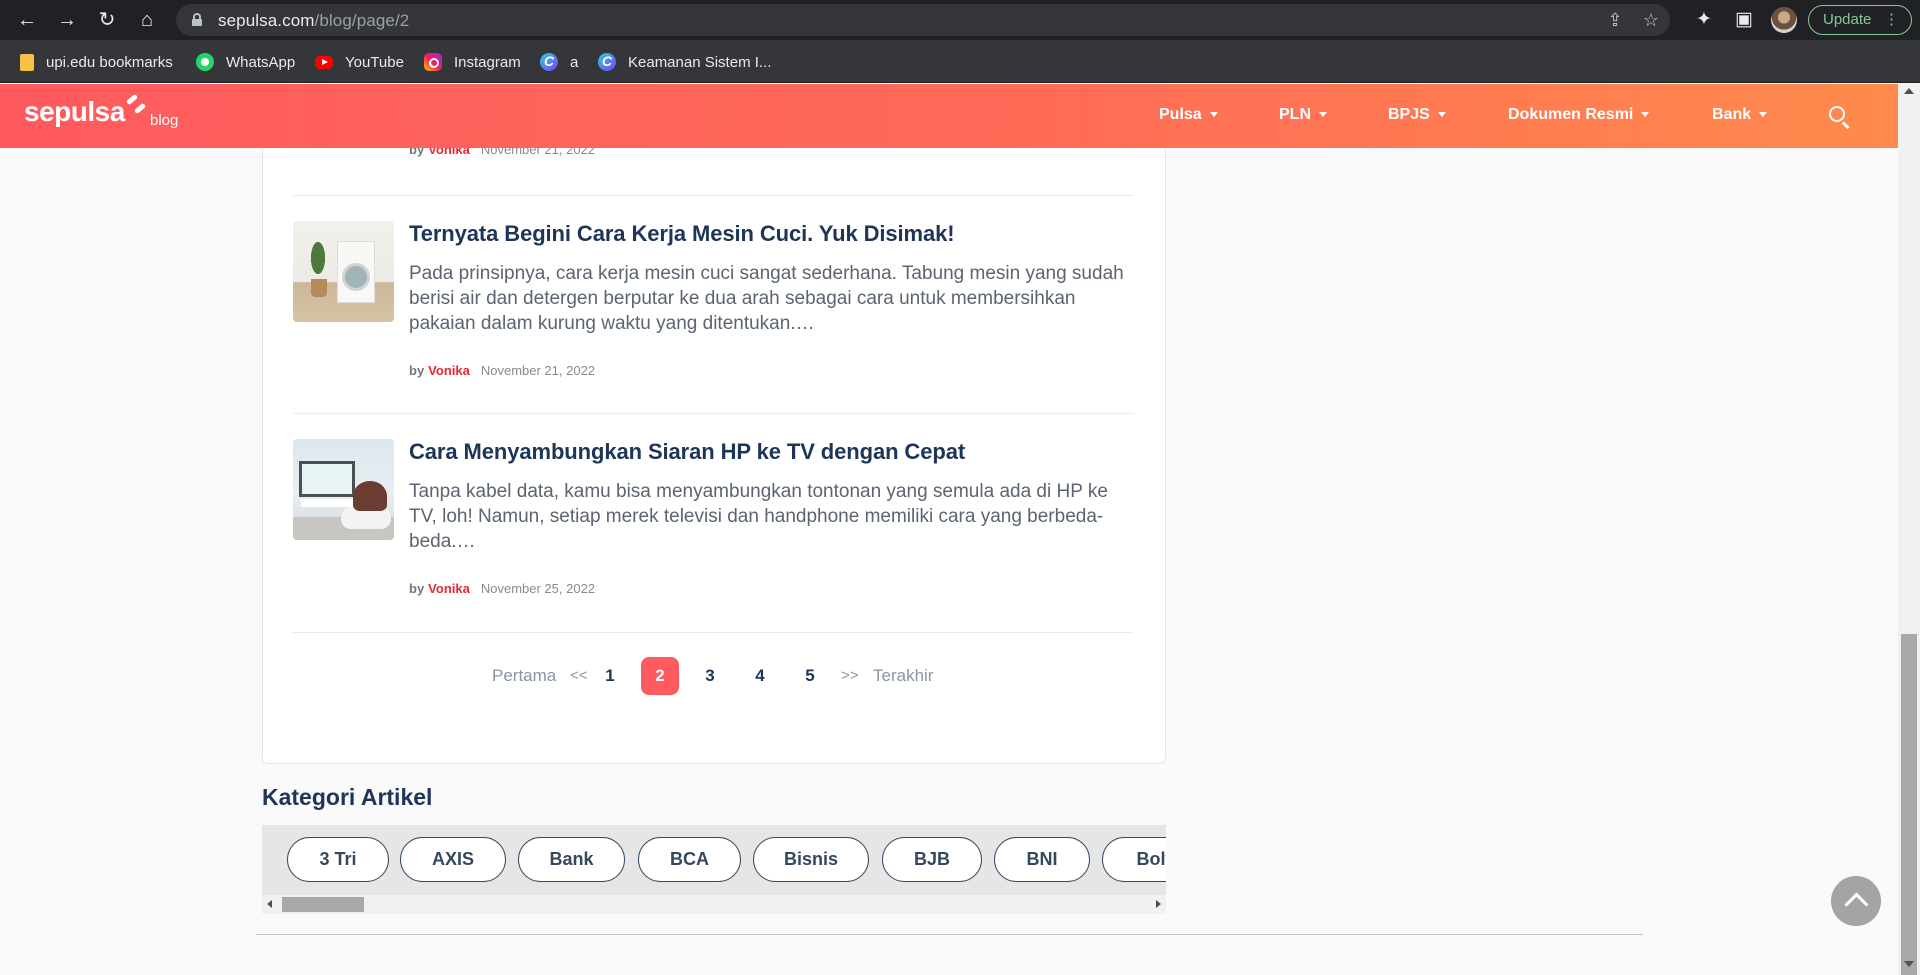  I want to click on pagination-page-3: 3, so click(710, 676).